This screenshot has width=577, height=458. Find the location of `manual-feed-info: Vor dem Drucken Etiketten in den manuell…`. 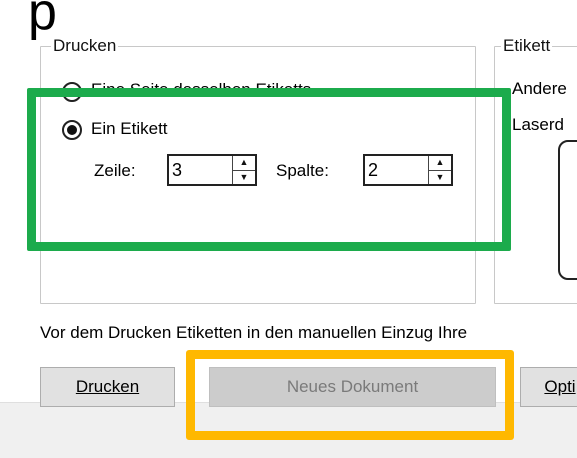

manual-feed-info: Vor dem Drucken Etiketten in den manuell… is located at coordinates (254, 332).